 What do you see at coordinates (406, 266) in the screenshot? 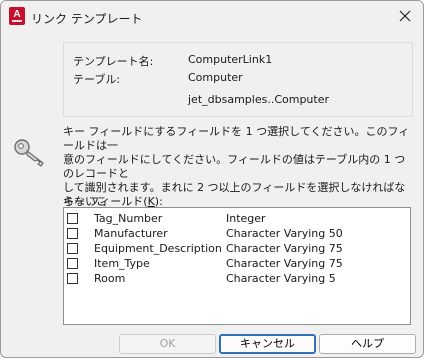
I see `list-scrollbar` at bounding box center [406, 266].